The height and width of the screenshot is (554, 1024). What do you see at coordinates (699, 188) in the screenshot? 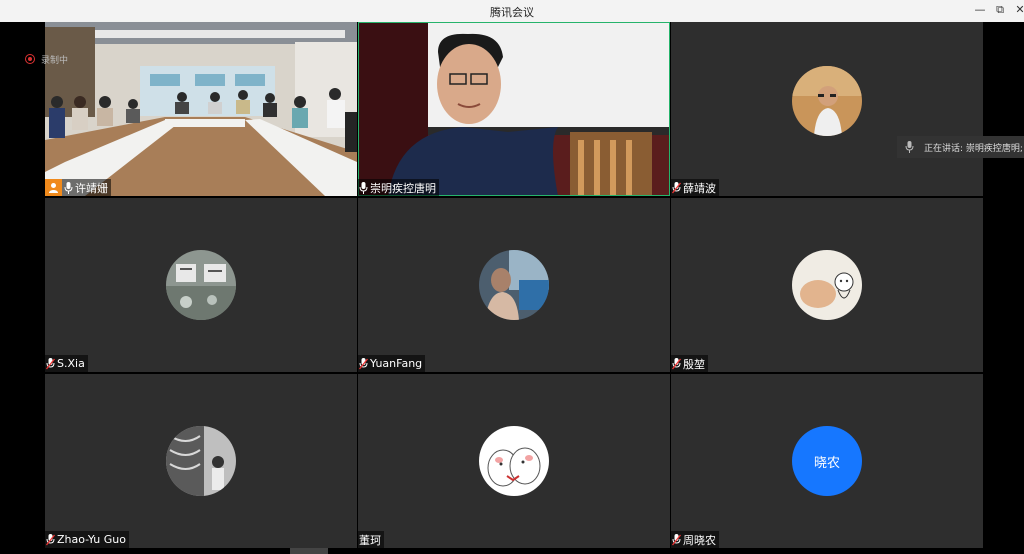
I see `participant-name: 薛靖波` at bounding box center [699, 188].